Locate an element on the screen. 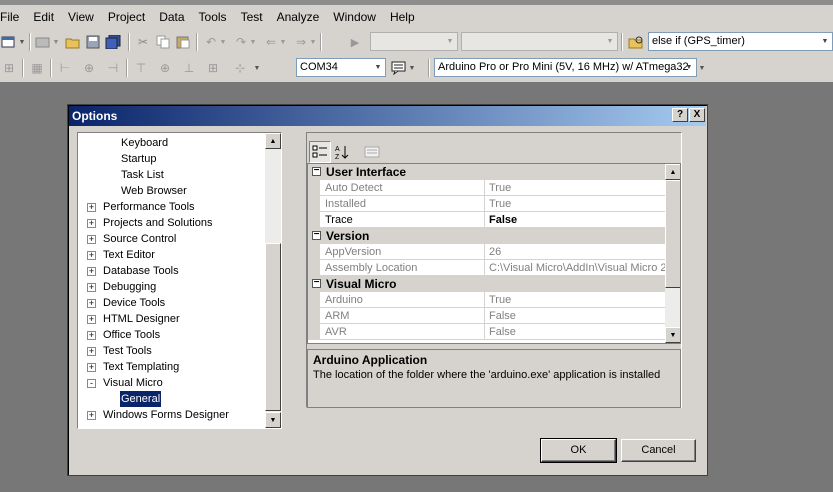  categorized-icon is located at coordinates (320, 152).